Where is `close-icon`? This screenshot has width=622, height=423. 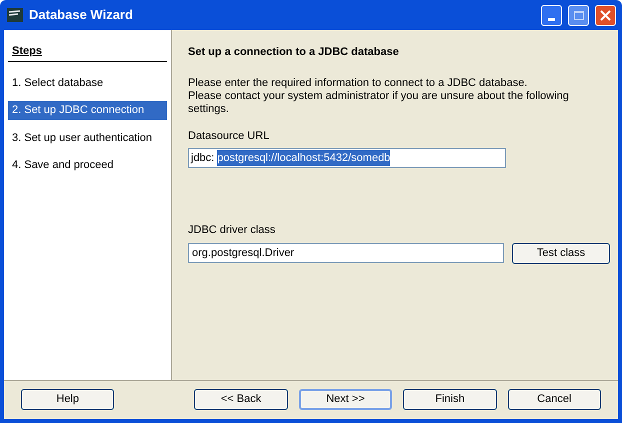 close-icon is located at coordinates (605, 15).